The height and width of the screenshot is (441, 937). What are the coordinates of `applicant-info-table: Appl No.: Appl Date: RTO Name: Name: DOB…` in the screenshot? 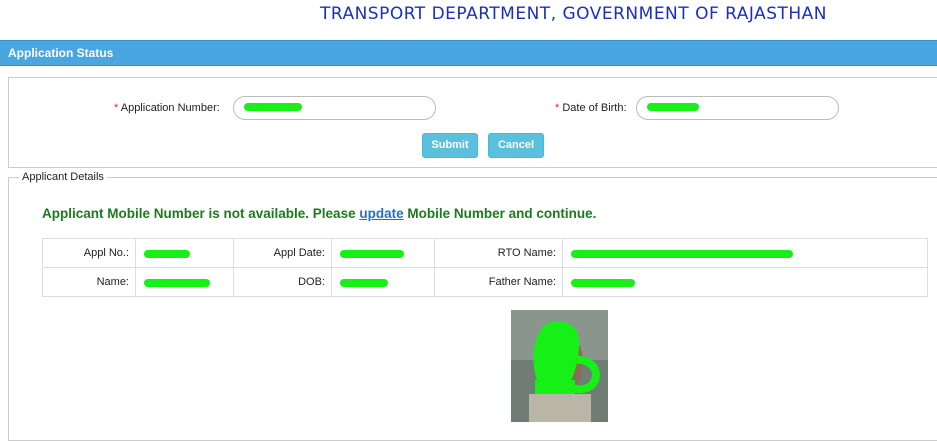 It's located at (485, 267).